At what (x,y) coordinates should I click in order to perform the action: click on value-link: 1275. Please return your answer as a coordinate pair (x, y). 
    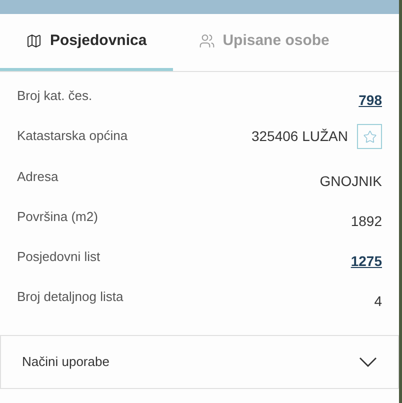
    Looking at the image, I should click on (366, 261).